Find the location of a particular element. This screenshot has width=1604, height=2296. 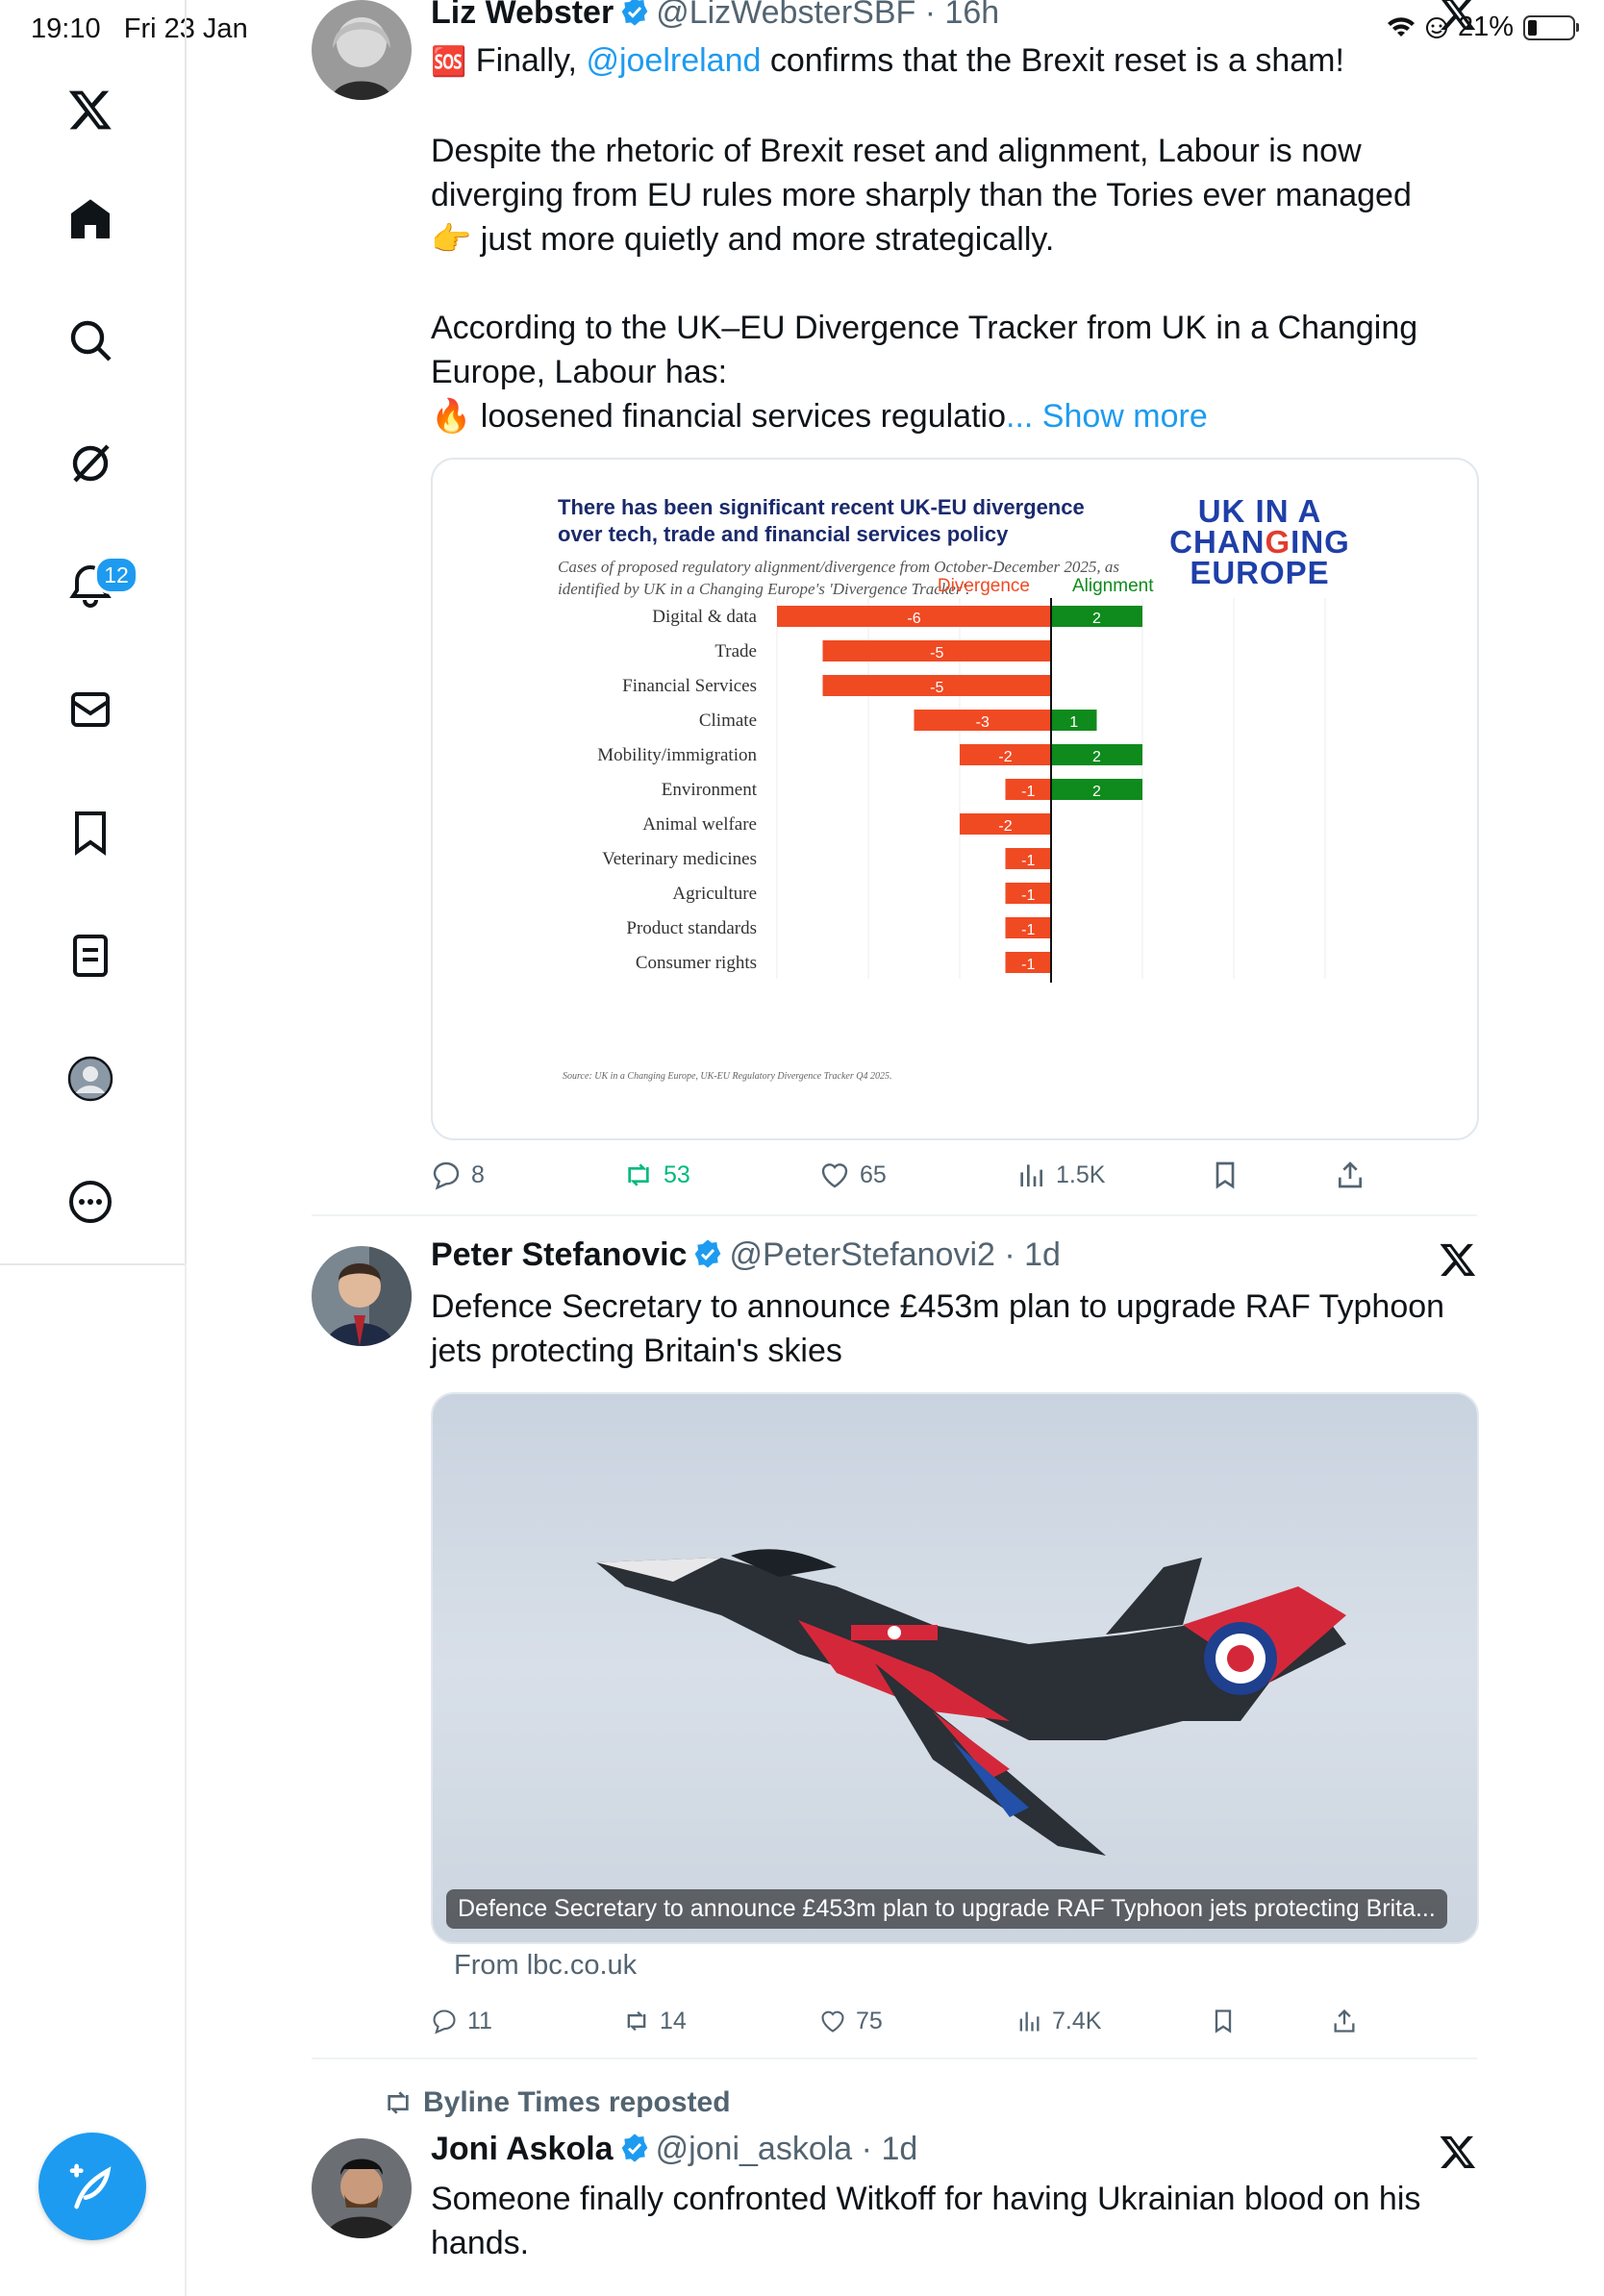

reply-button: 8 is located at coordinates (458, 1175).